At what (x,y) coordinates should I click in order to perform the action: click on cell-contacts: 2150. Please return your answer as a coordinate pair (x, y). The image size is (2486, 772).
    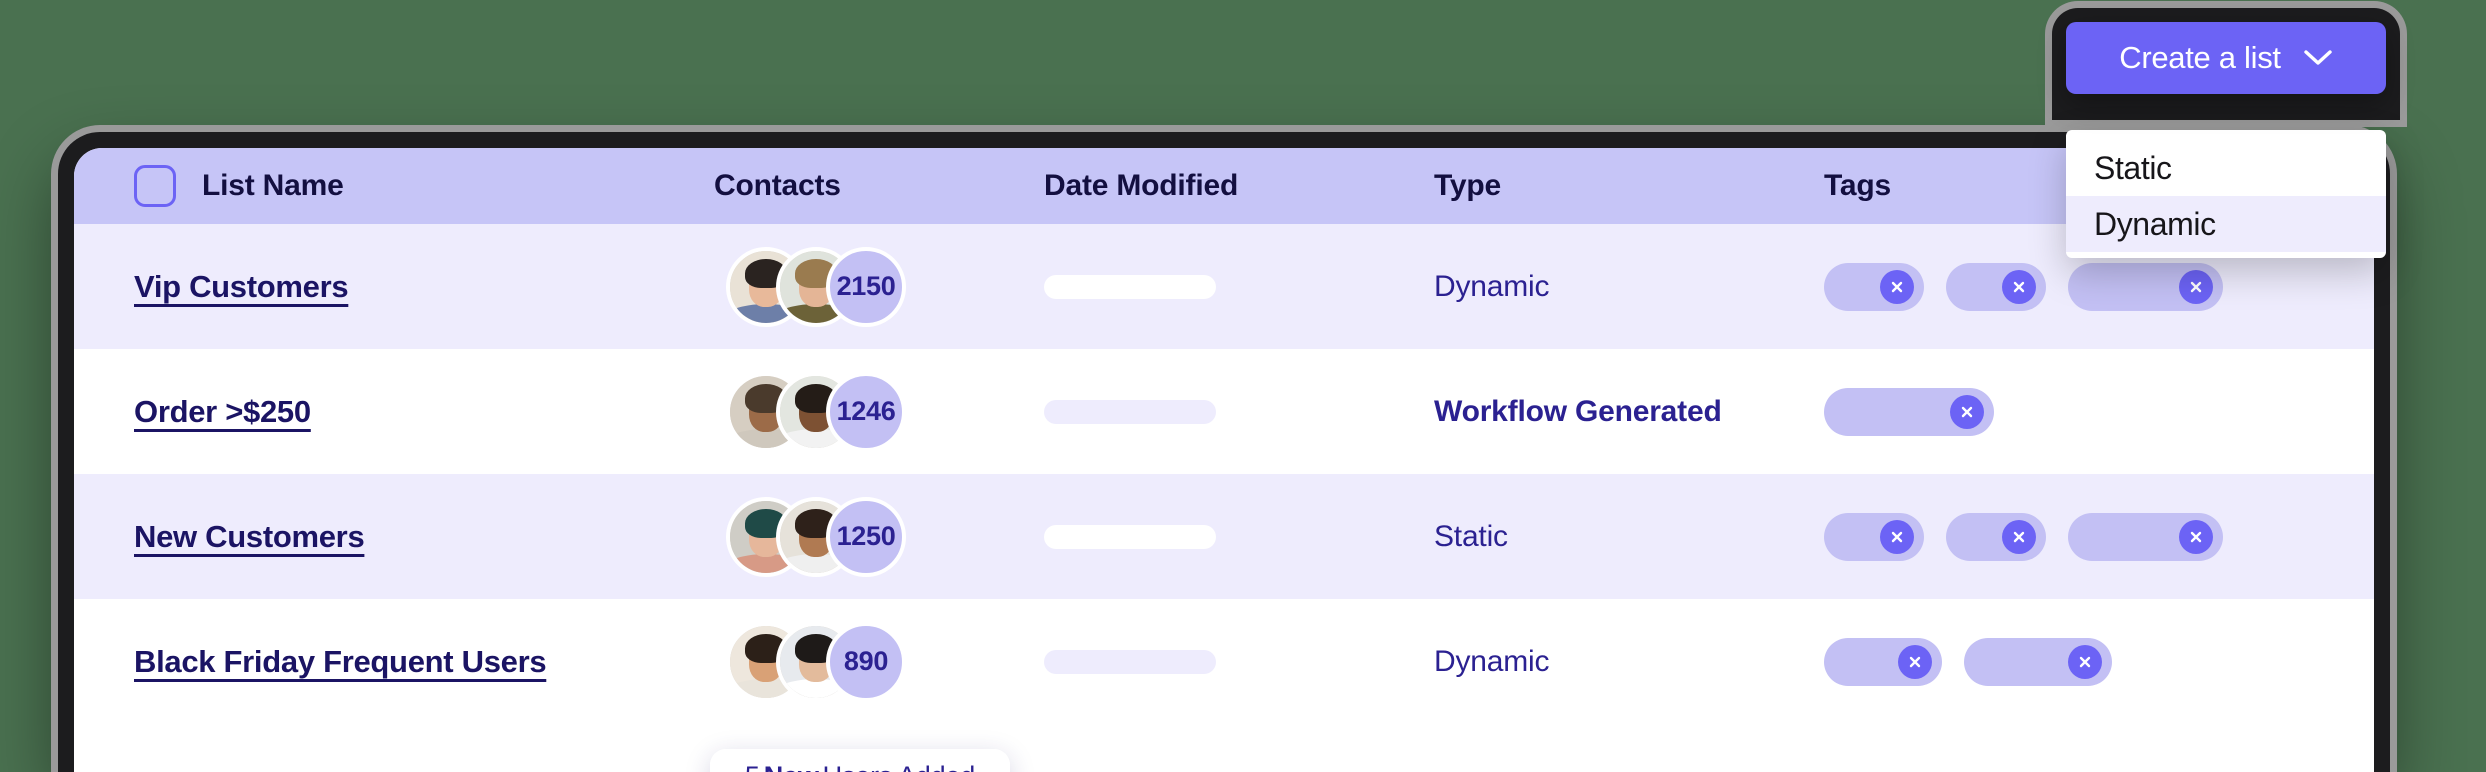
    Looking at the image, I should click on (879, 286).